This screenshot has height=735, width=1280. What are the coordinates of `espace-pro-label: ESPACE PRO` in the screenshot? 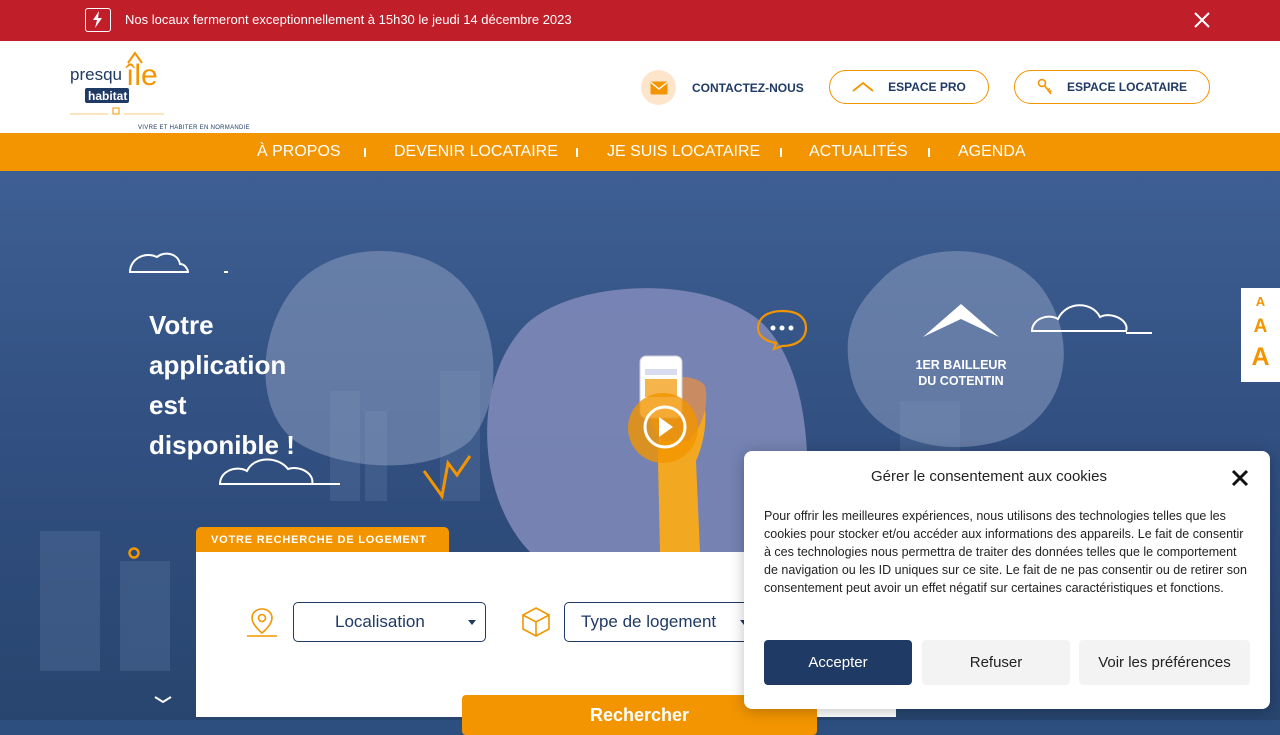 It's located at (927, 87).